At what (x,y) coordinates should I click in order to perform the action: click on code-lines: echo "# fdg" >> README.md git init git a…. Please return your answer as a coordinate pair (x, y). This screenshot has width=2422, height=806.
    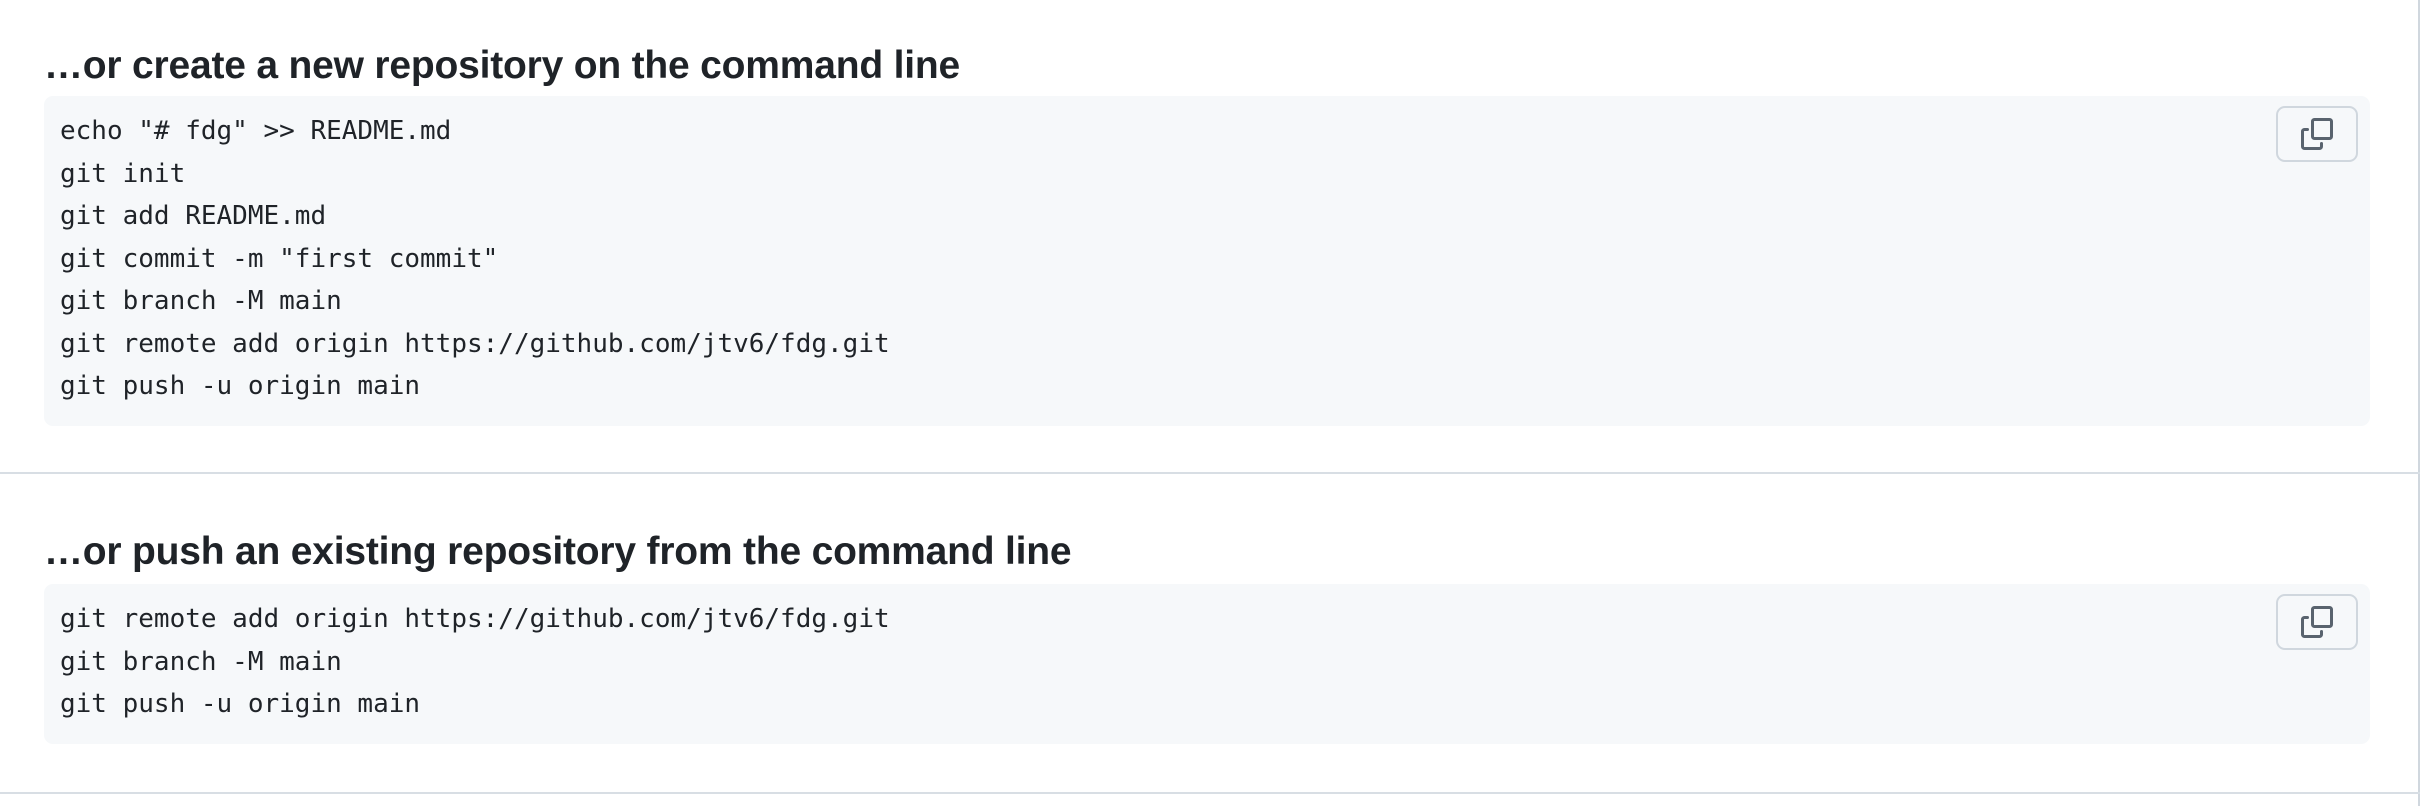
    Looking at the image, I should click on (475, 259).